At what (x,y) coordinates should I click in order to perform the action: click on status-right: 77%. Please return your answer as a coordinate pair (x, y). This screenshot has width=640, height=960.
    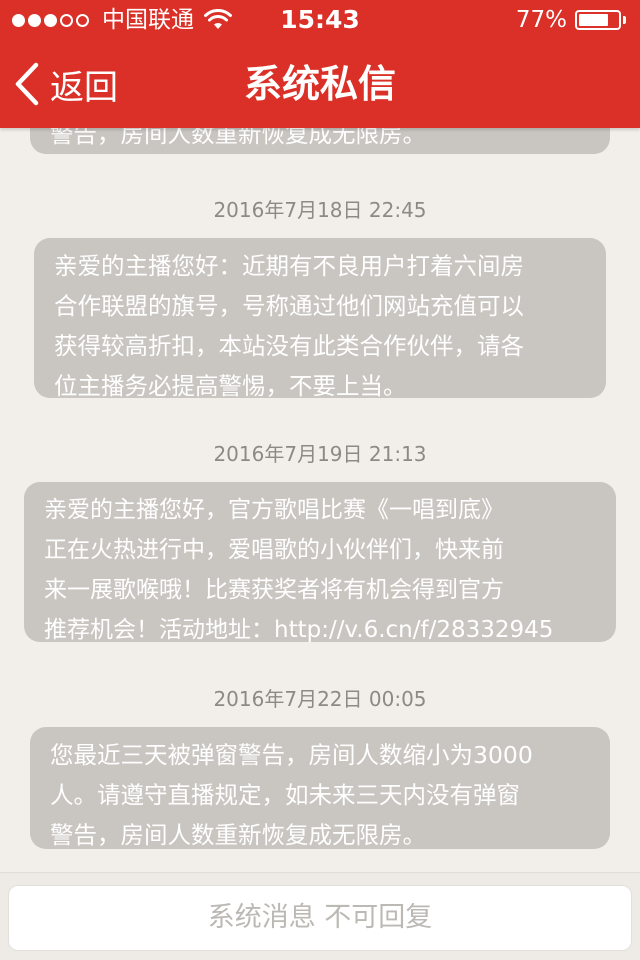
    Looking at the image, I should click on (571, 20).